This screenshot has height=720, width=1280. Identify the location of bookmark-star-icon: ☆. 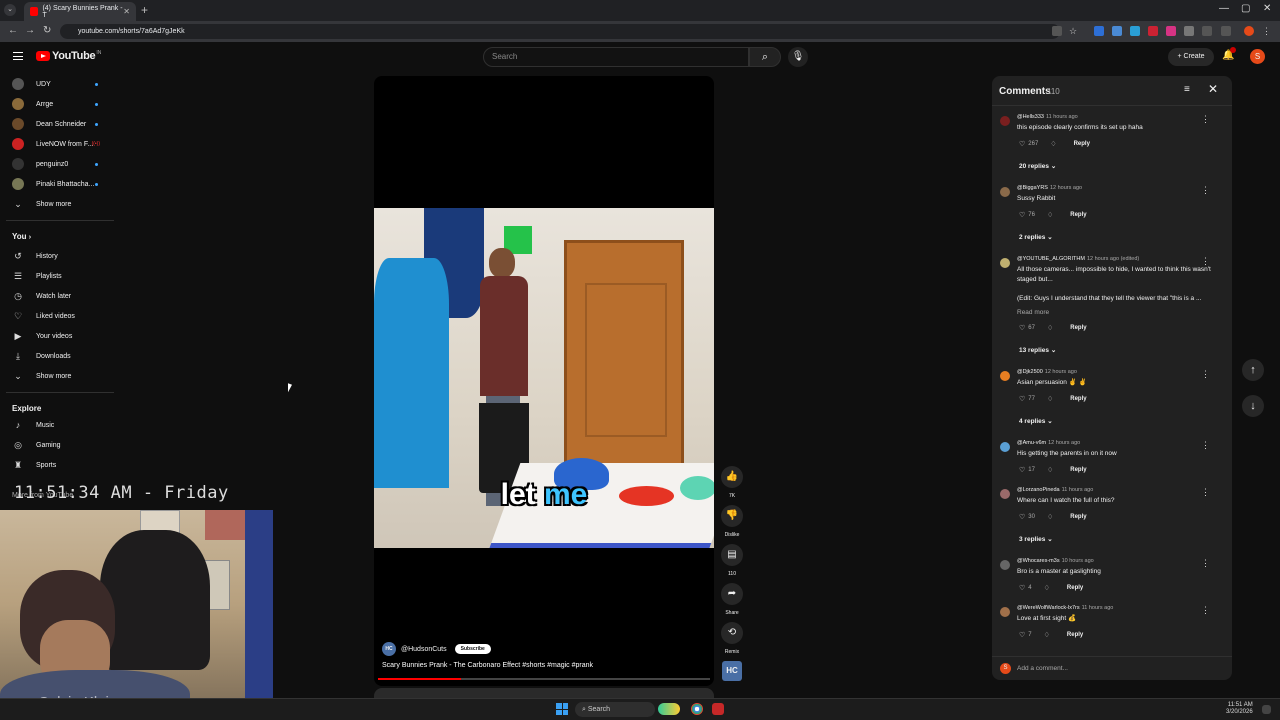
(1074, 31).